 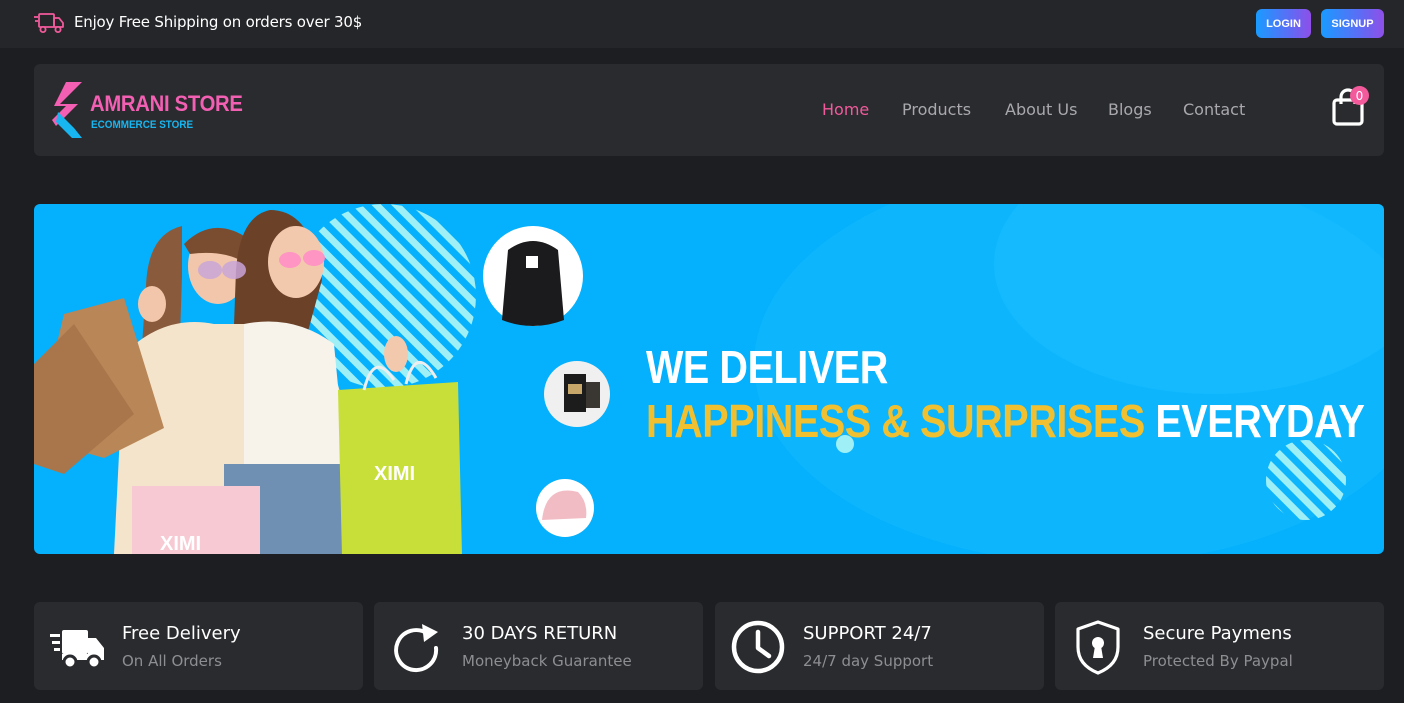 What do you see at coordinates (845, 109) in the screenshot?
I see `nav-home: Home` at bounding box center [845, 109].